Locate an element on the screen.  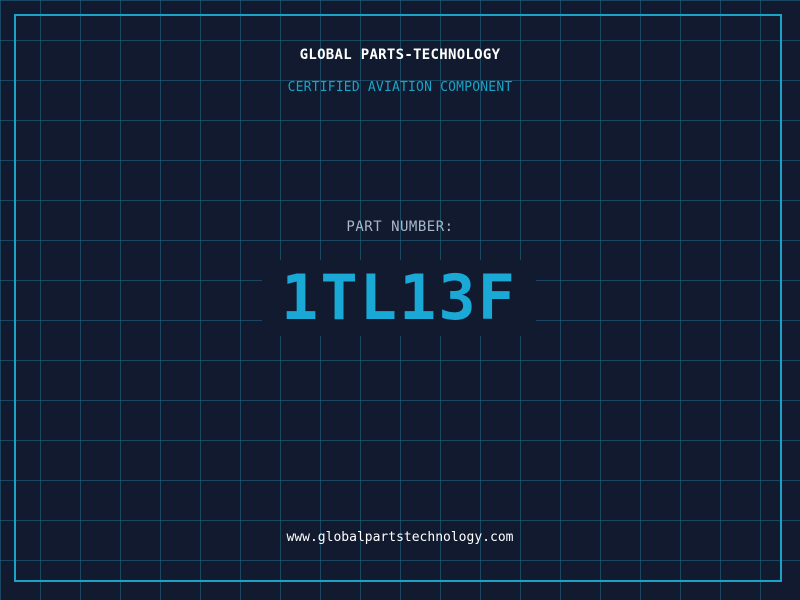
part-number-box: 1TL13F is located at coordinates (399, 298).